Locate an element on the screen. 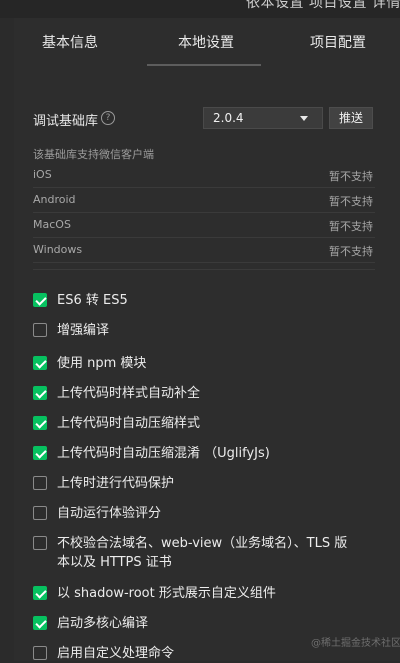  client-row: Windows 暂不支持 is located at coordinates (204, 250).